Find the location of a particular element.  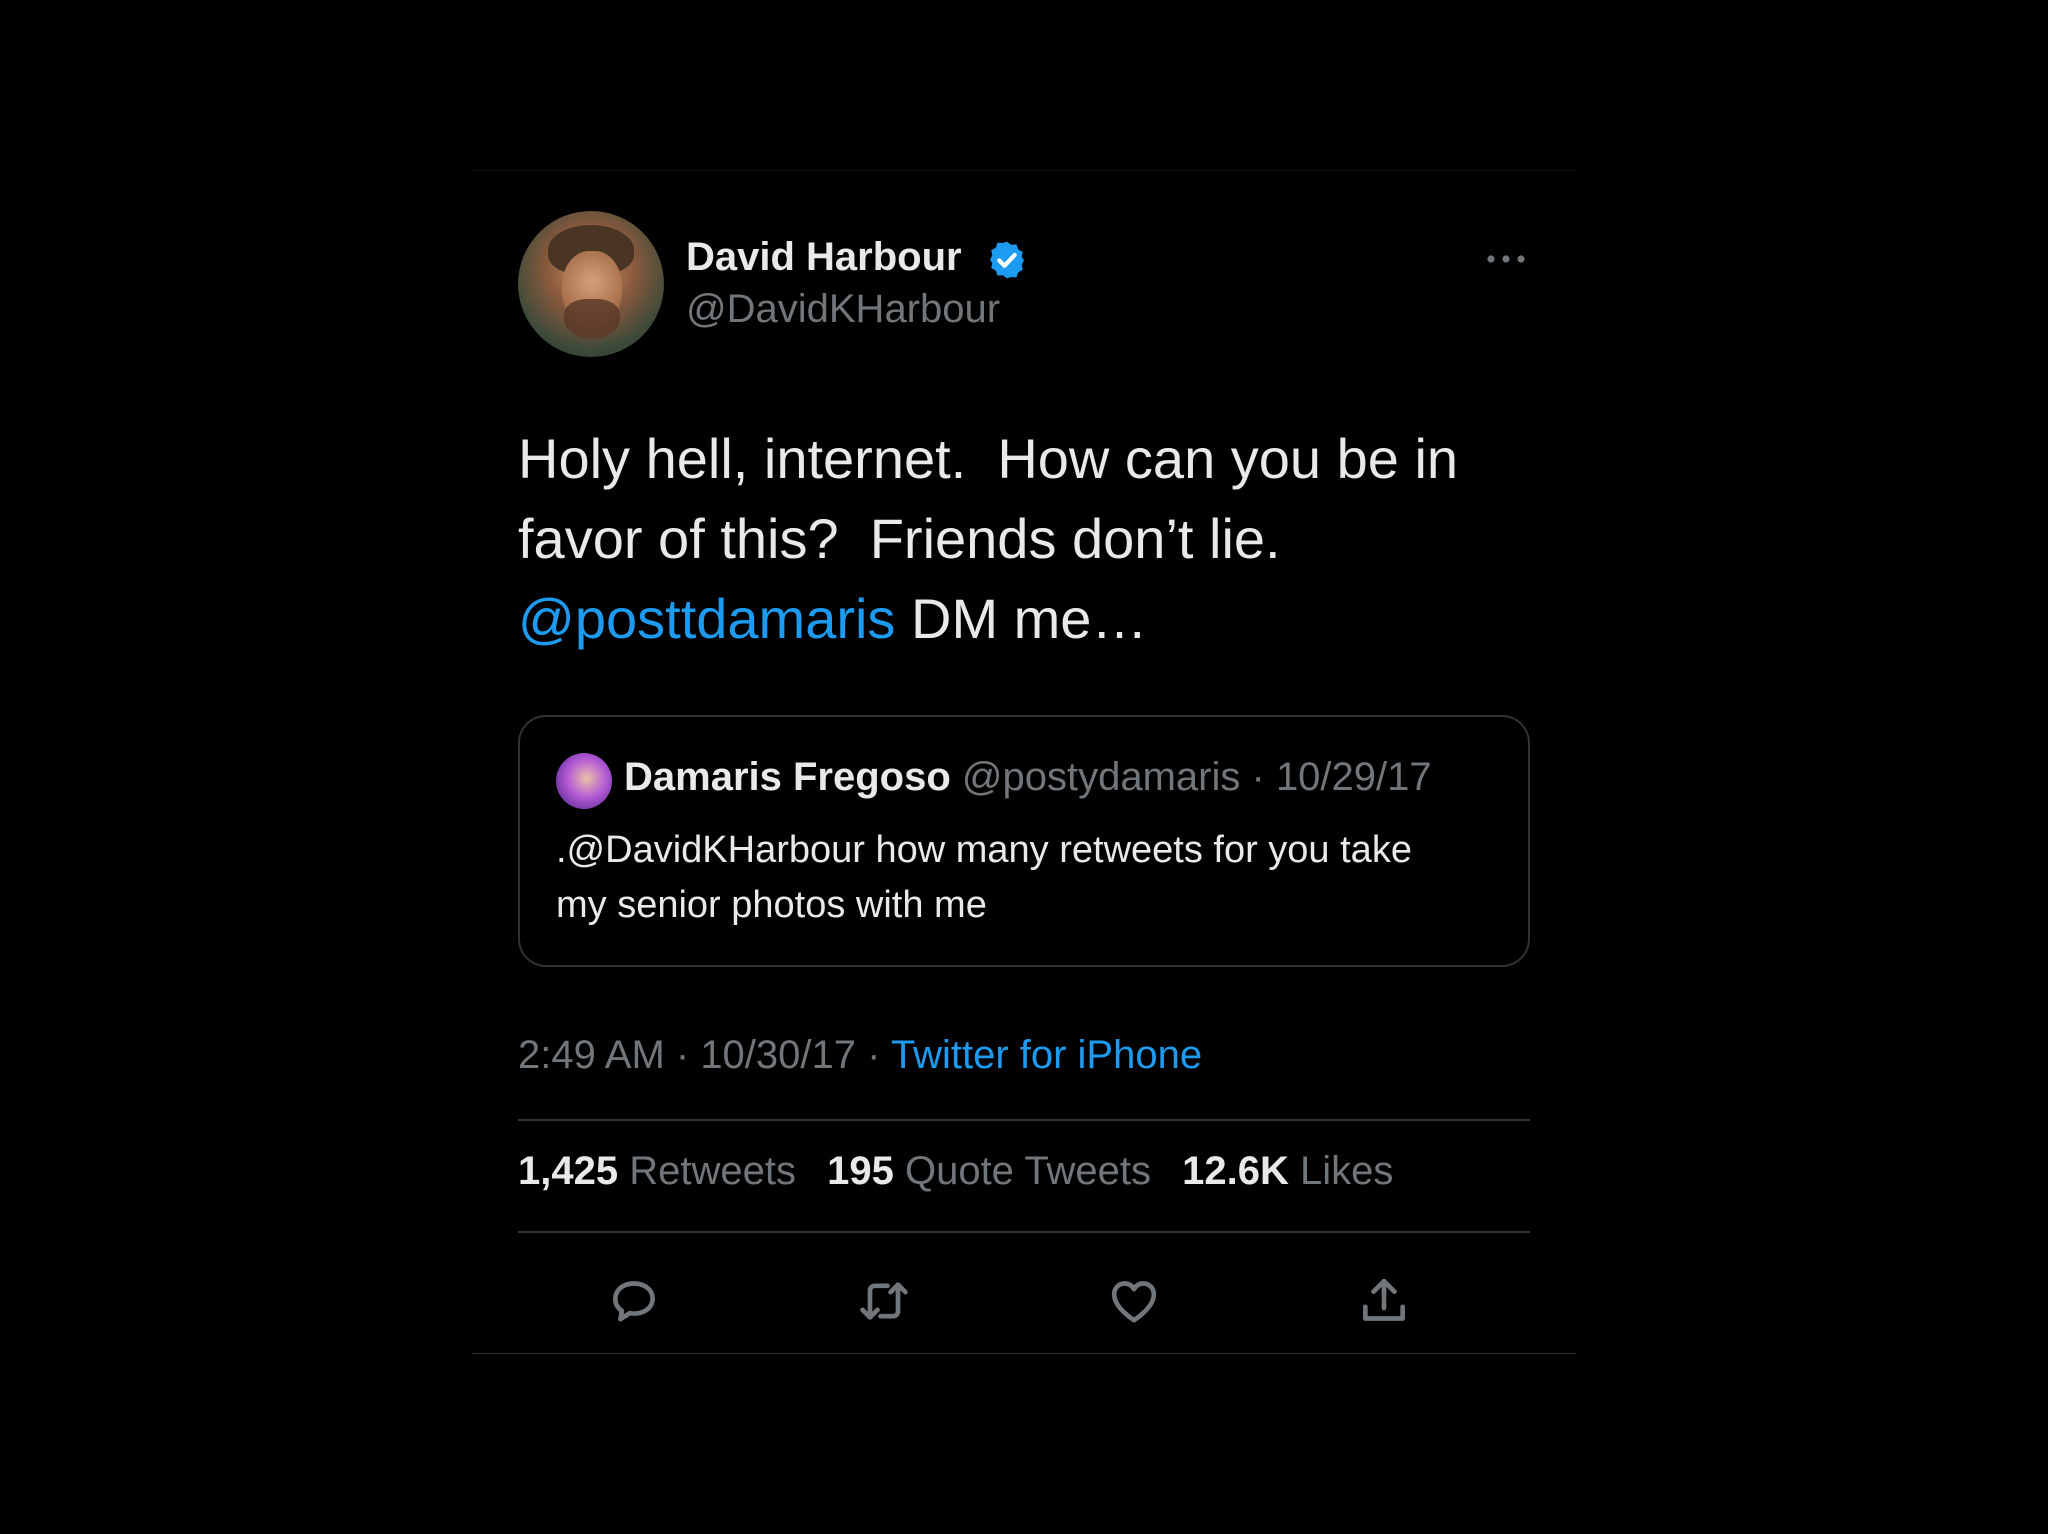

likes-label: Likes is located at coordinates (1341, 1171).